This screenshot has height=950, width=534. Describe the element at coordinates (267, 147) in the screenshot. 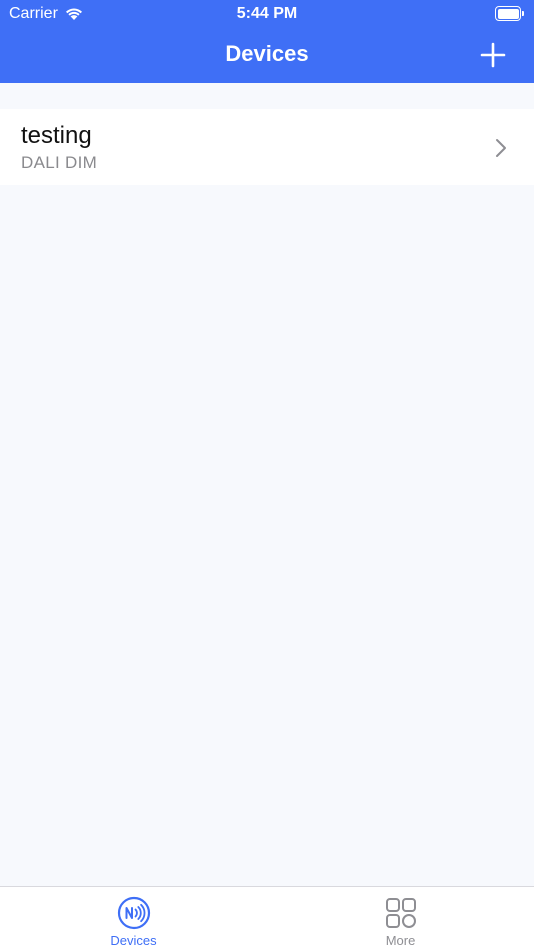

I see `device-list-item: testing DALI DIM` at that location.